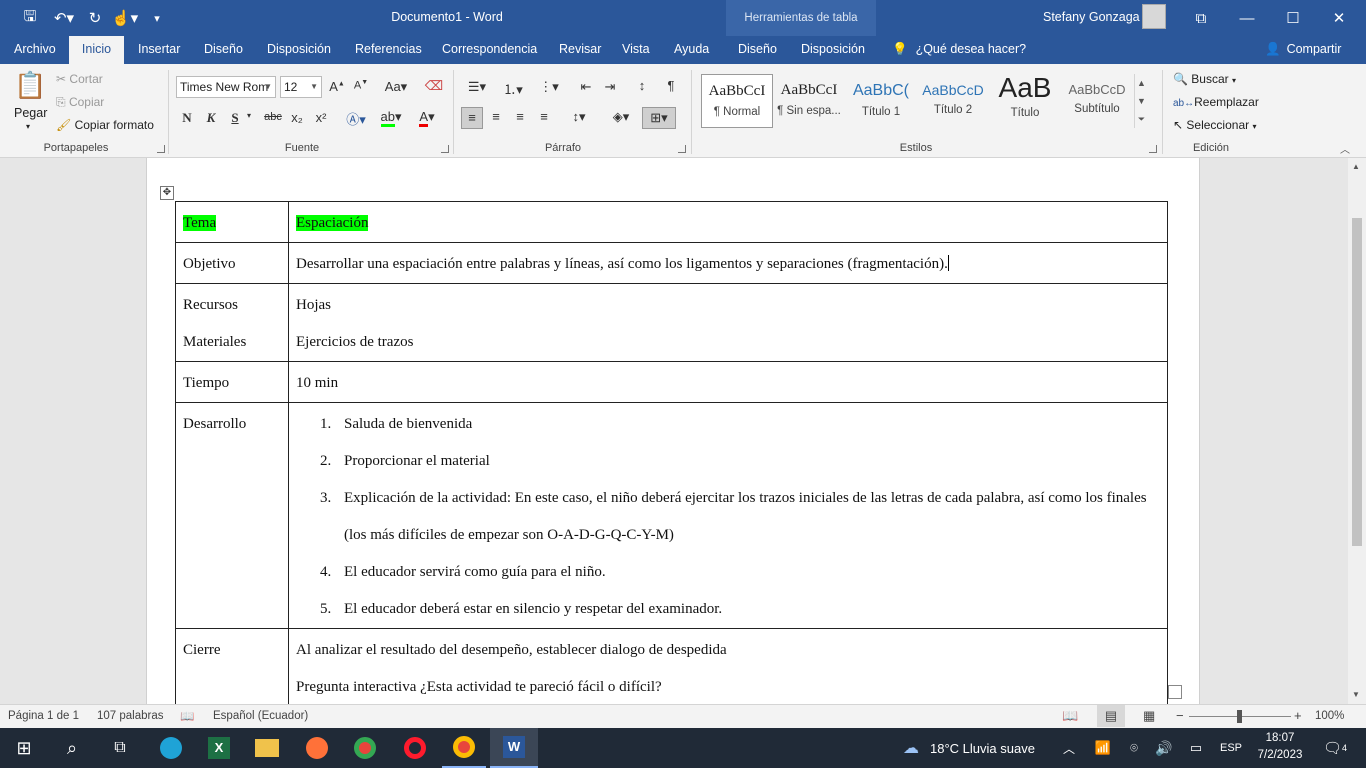 The height and width of the screenshot is (768, 1366). What do you see at coordinates (223, 50) in the screenshot?
I see `tab-design: Diseño` at bounding box center [223, 50].